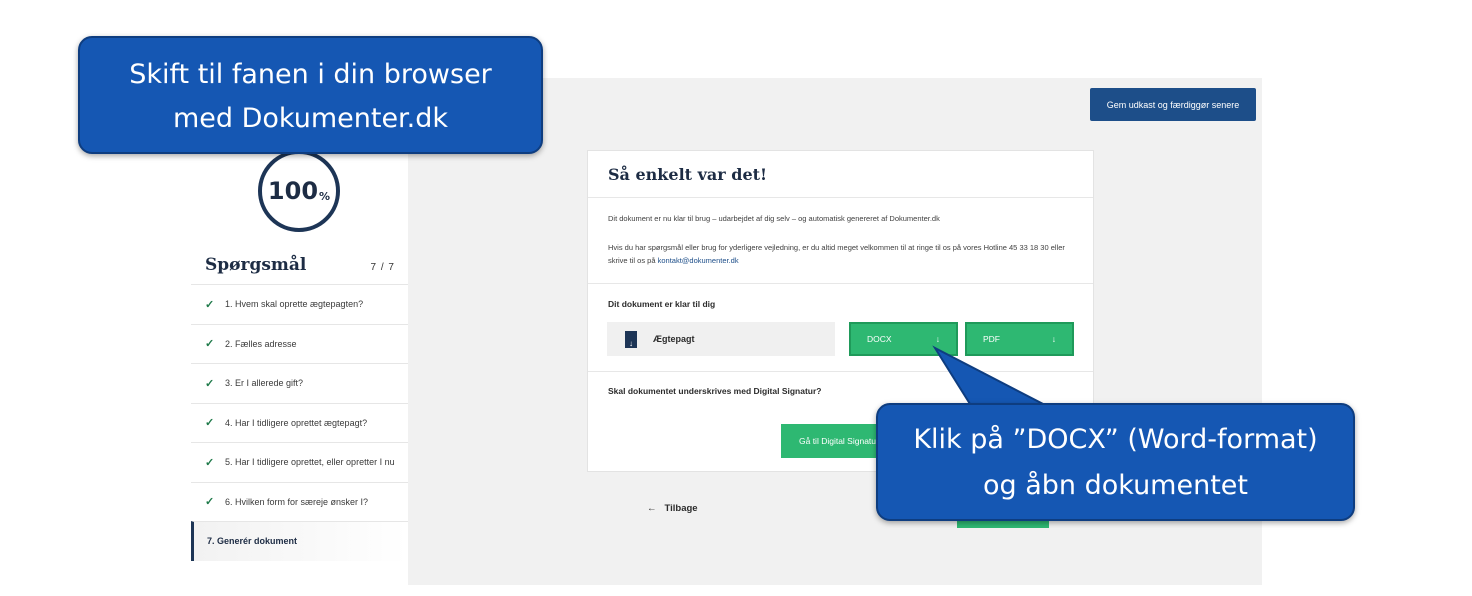 Image resolution: width=1472 pixels, height=596 pixels. Describe the element at coordinates (1115, 485) in the screenshot. I see `callout-line: og åbn dokumentet` at that location.